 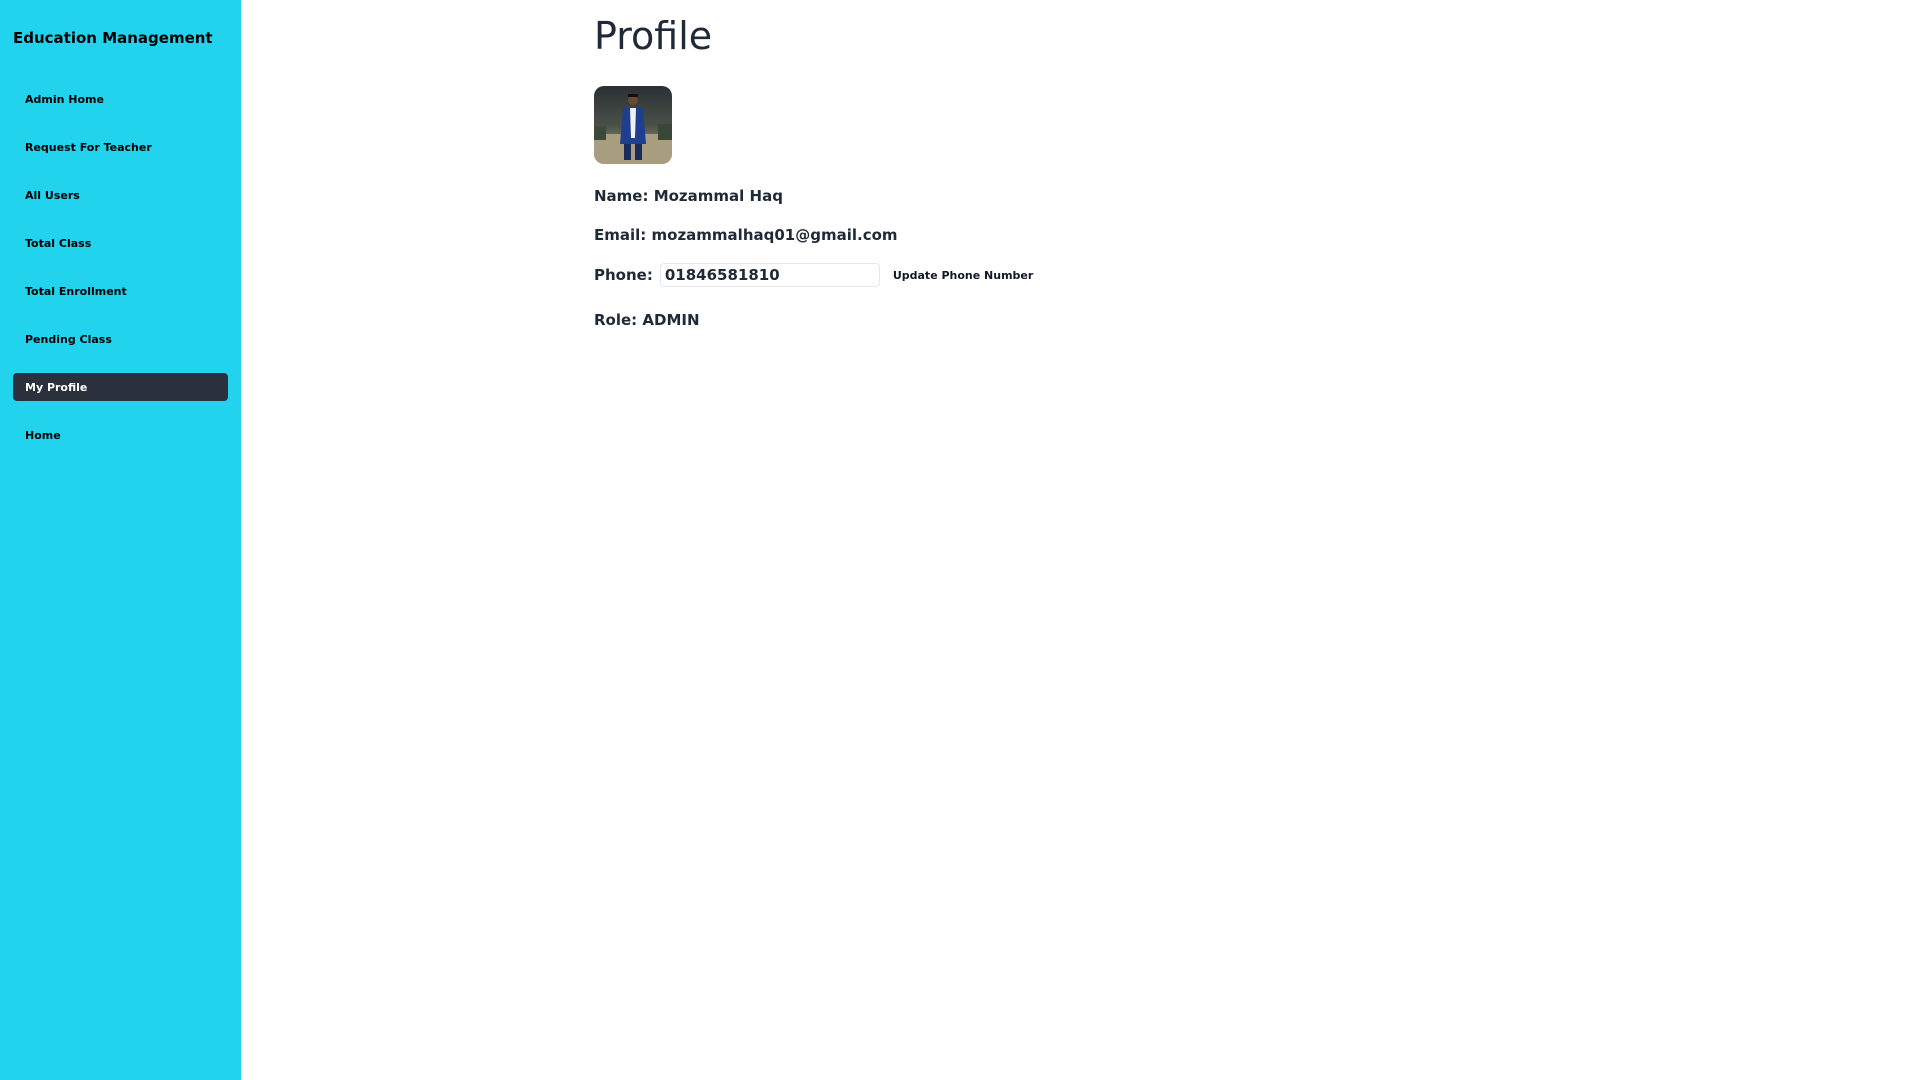 I want to click on phone-input, so click(x=769, y=275).